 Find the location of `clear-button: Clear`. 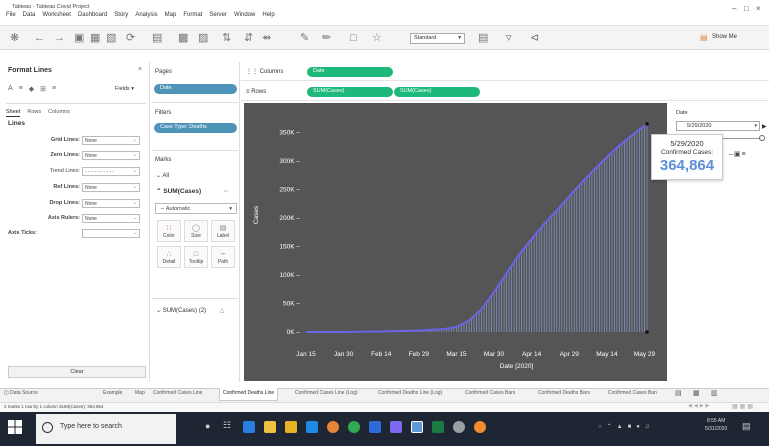

clear-button: Clear is located at coordinates (77, 372).